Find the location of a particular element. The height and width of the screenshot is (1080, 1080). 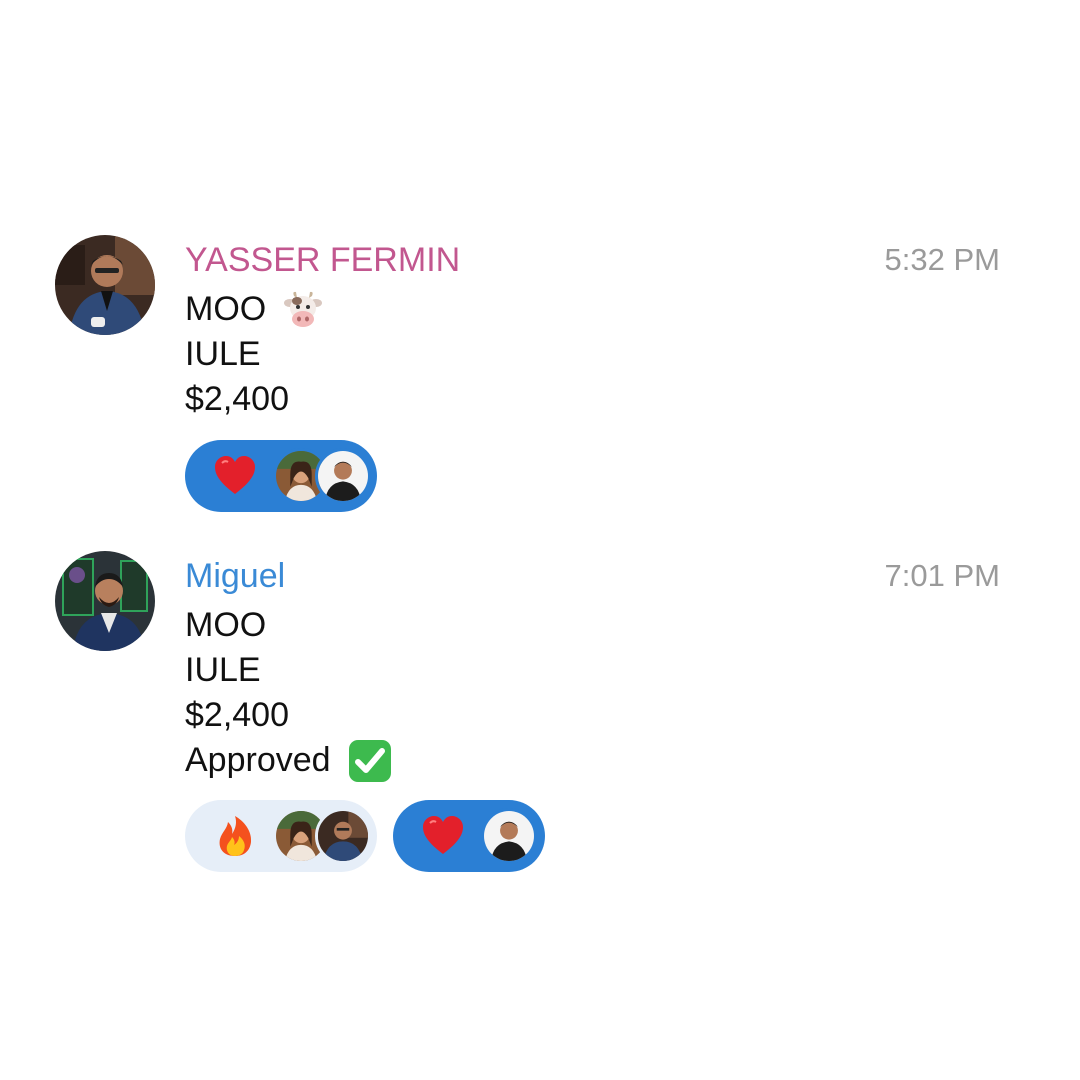

message-body: MOO IULE $2,400 is located at coordinates (254, 354).